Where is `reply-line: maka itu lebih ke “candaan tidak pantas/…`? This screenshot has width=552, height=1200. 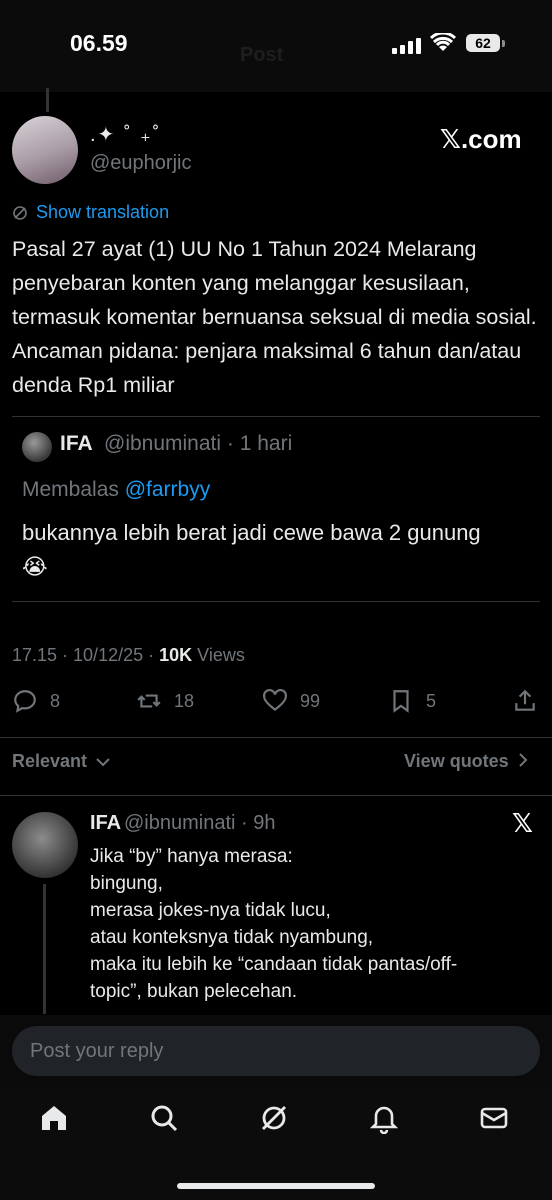 reply-line: maka itu lebih ke “candaan tidak pantas/… is located at coordinates (274, 964).